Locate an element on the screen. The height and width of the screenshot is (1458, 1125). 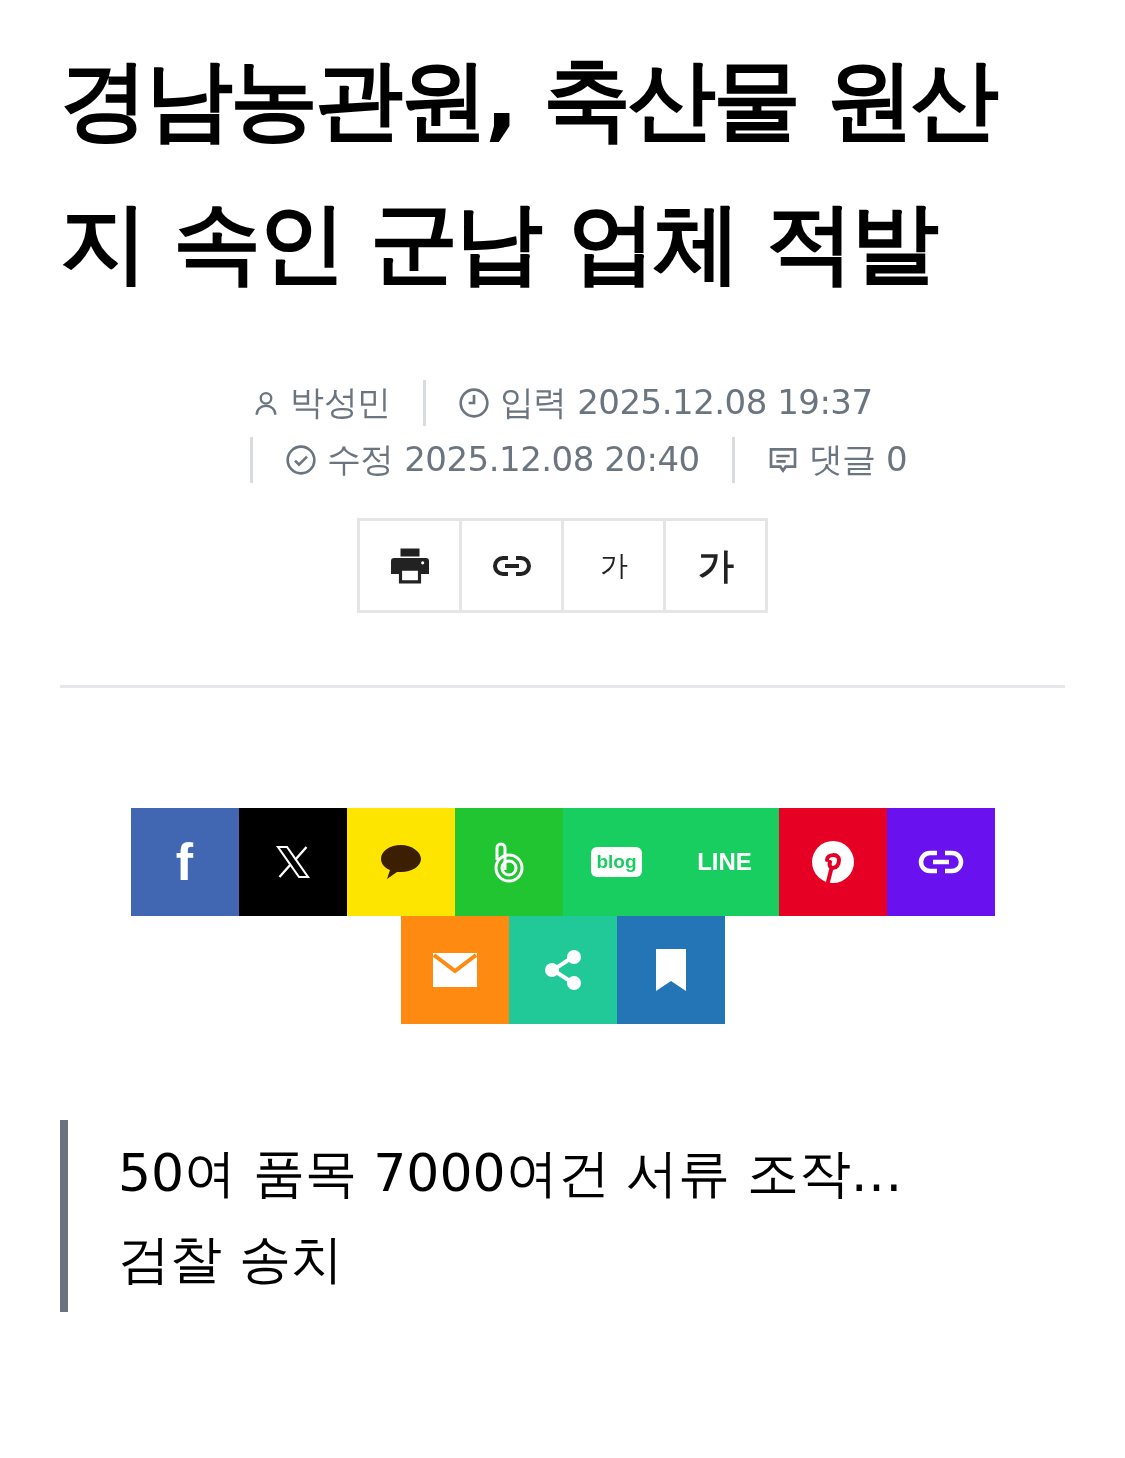
facebook-share-button: f is located at coordinates (184, 862).